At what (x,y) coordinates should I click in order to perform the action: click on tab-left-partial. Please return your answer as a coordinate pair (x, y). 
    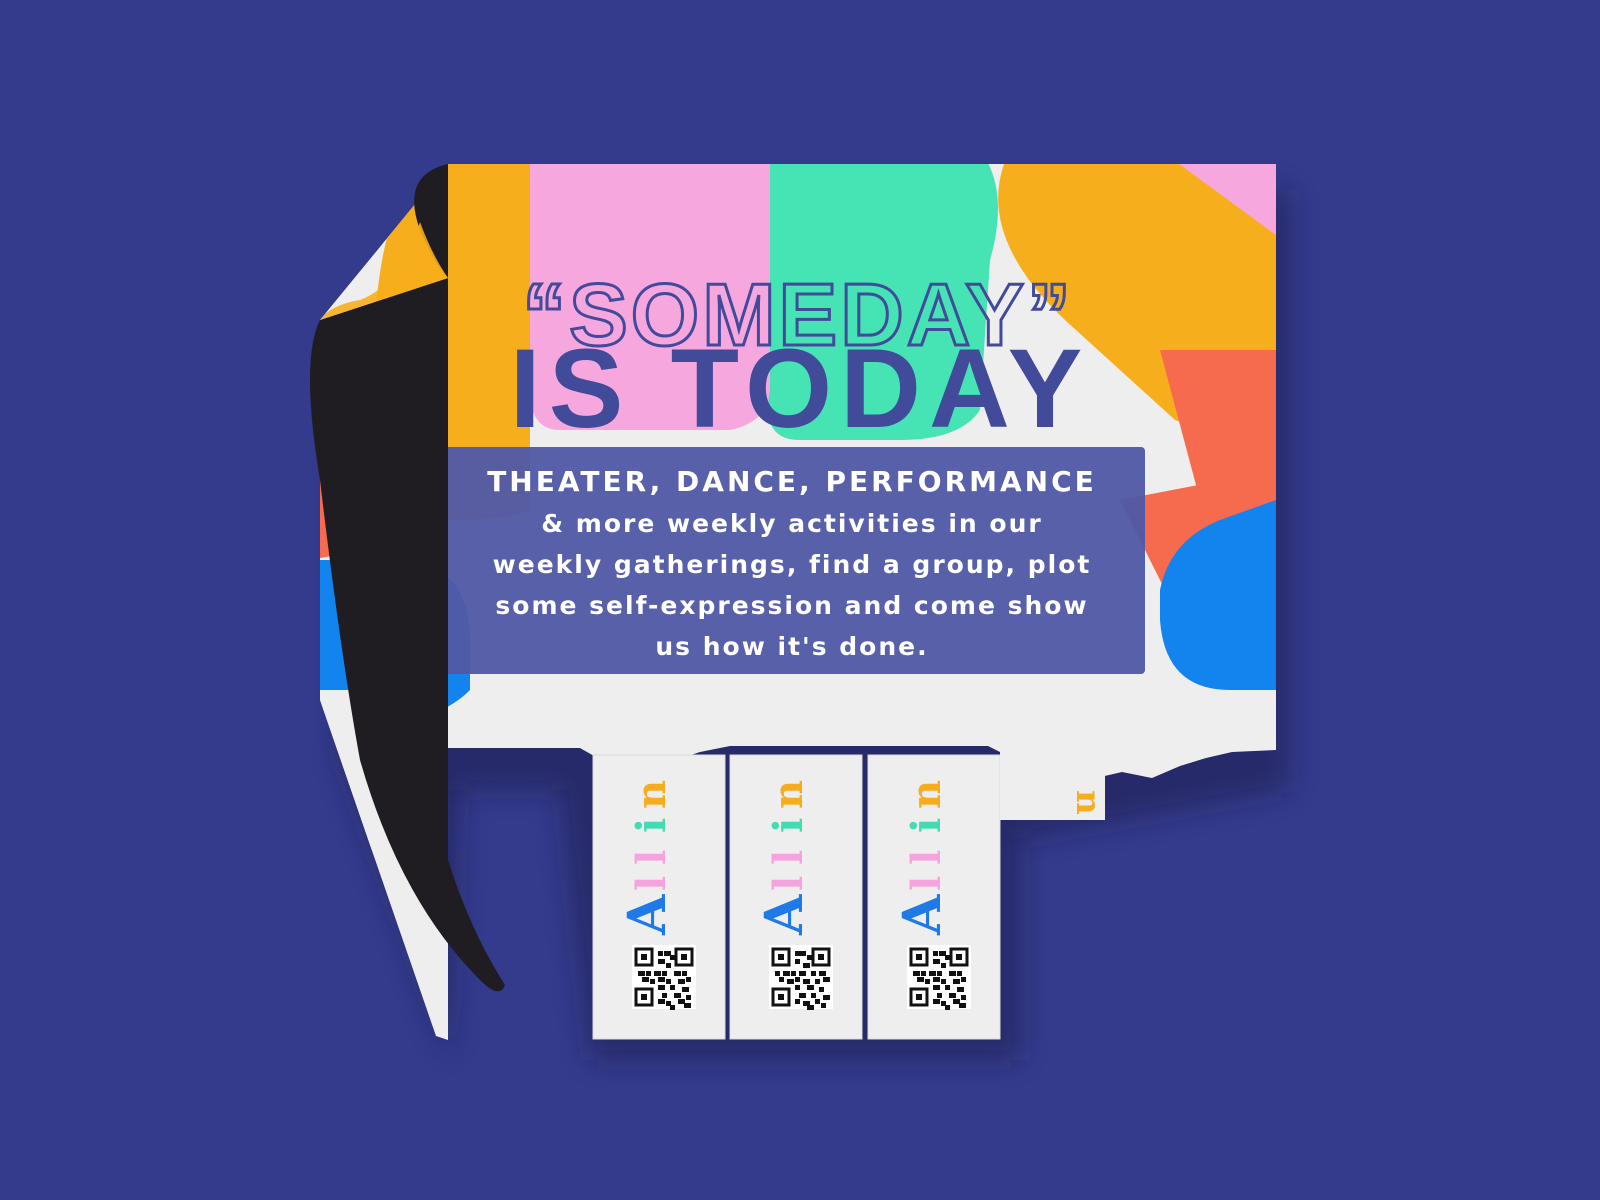
    Looking at the image, I should click on (450, 740).